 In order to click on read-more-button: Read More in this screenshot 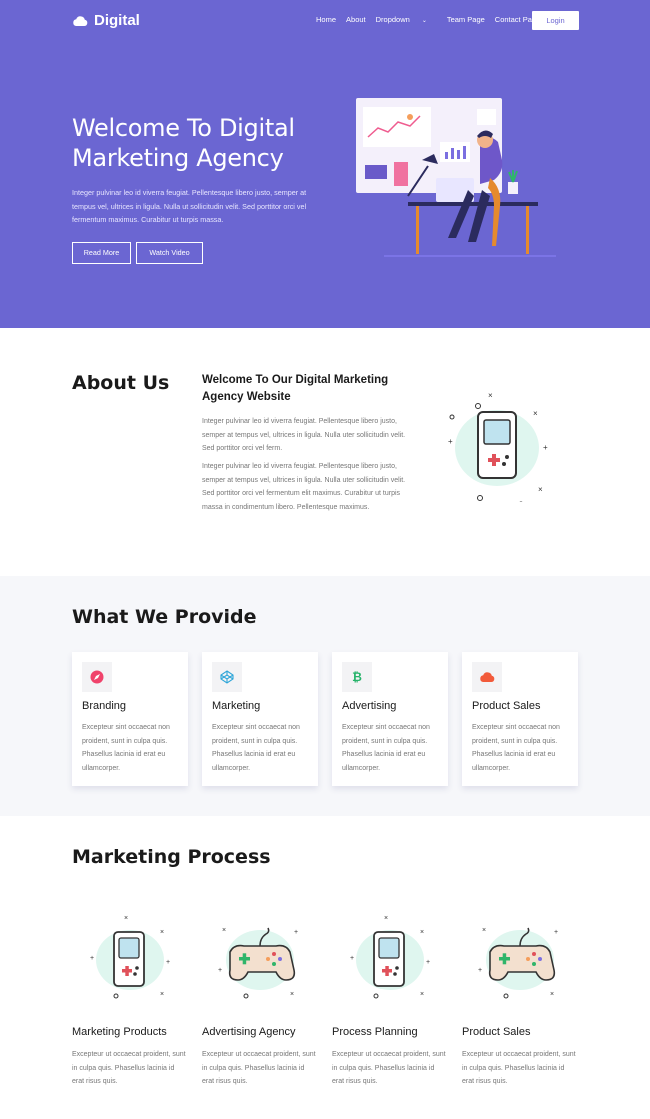, I will do `click(101, 253)`.